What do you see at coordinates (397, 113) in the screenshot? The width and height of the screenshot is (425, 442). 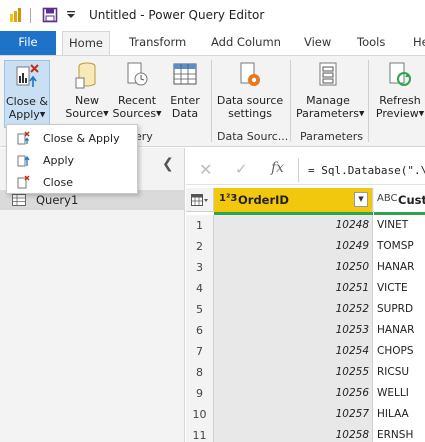 I see `refresh-preview-label-2: Preview` at bounding box center [397, 113].